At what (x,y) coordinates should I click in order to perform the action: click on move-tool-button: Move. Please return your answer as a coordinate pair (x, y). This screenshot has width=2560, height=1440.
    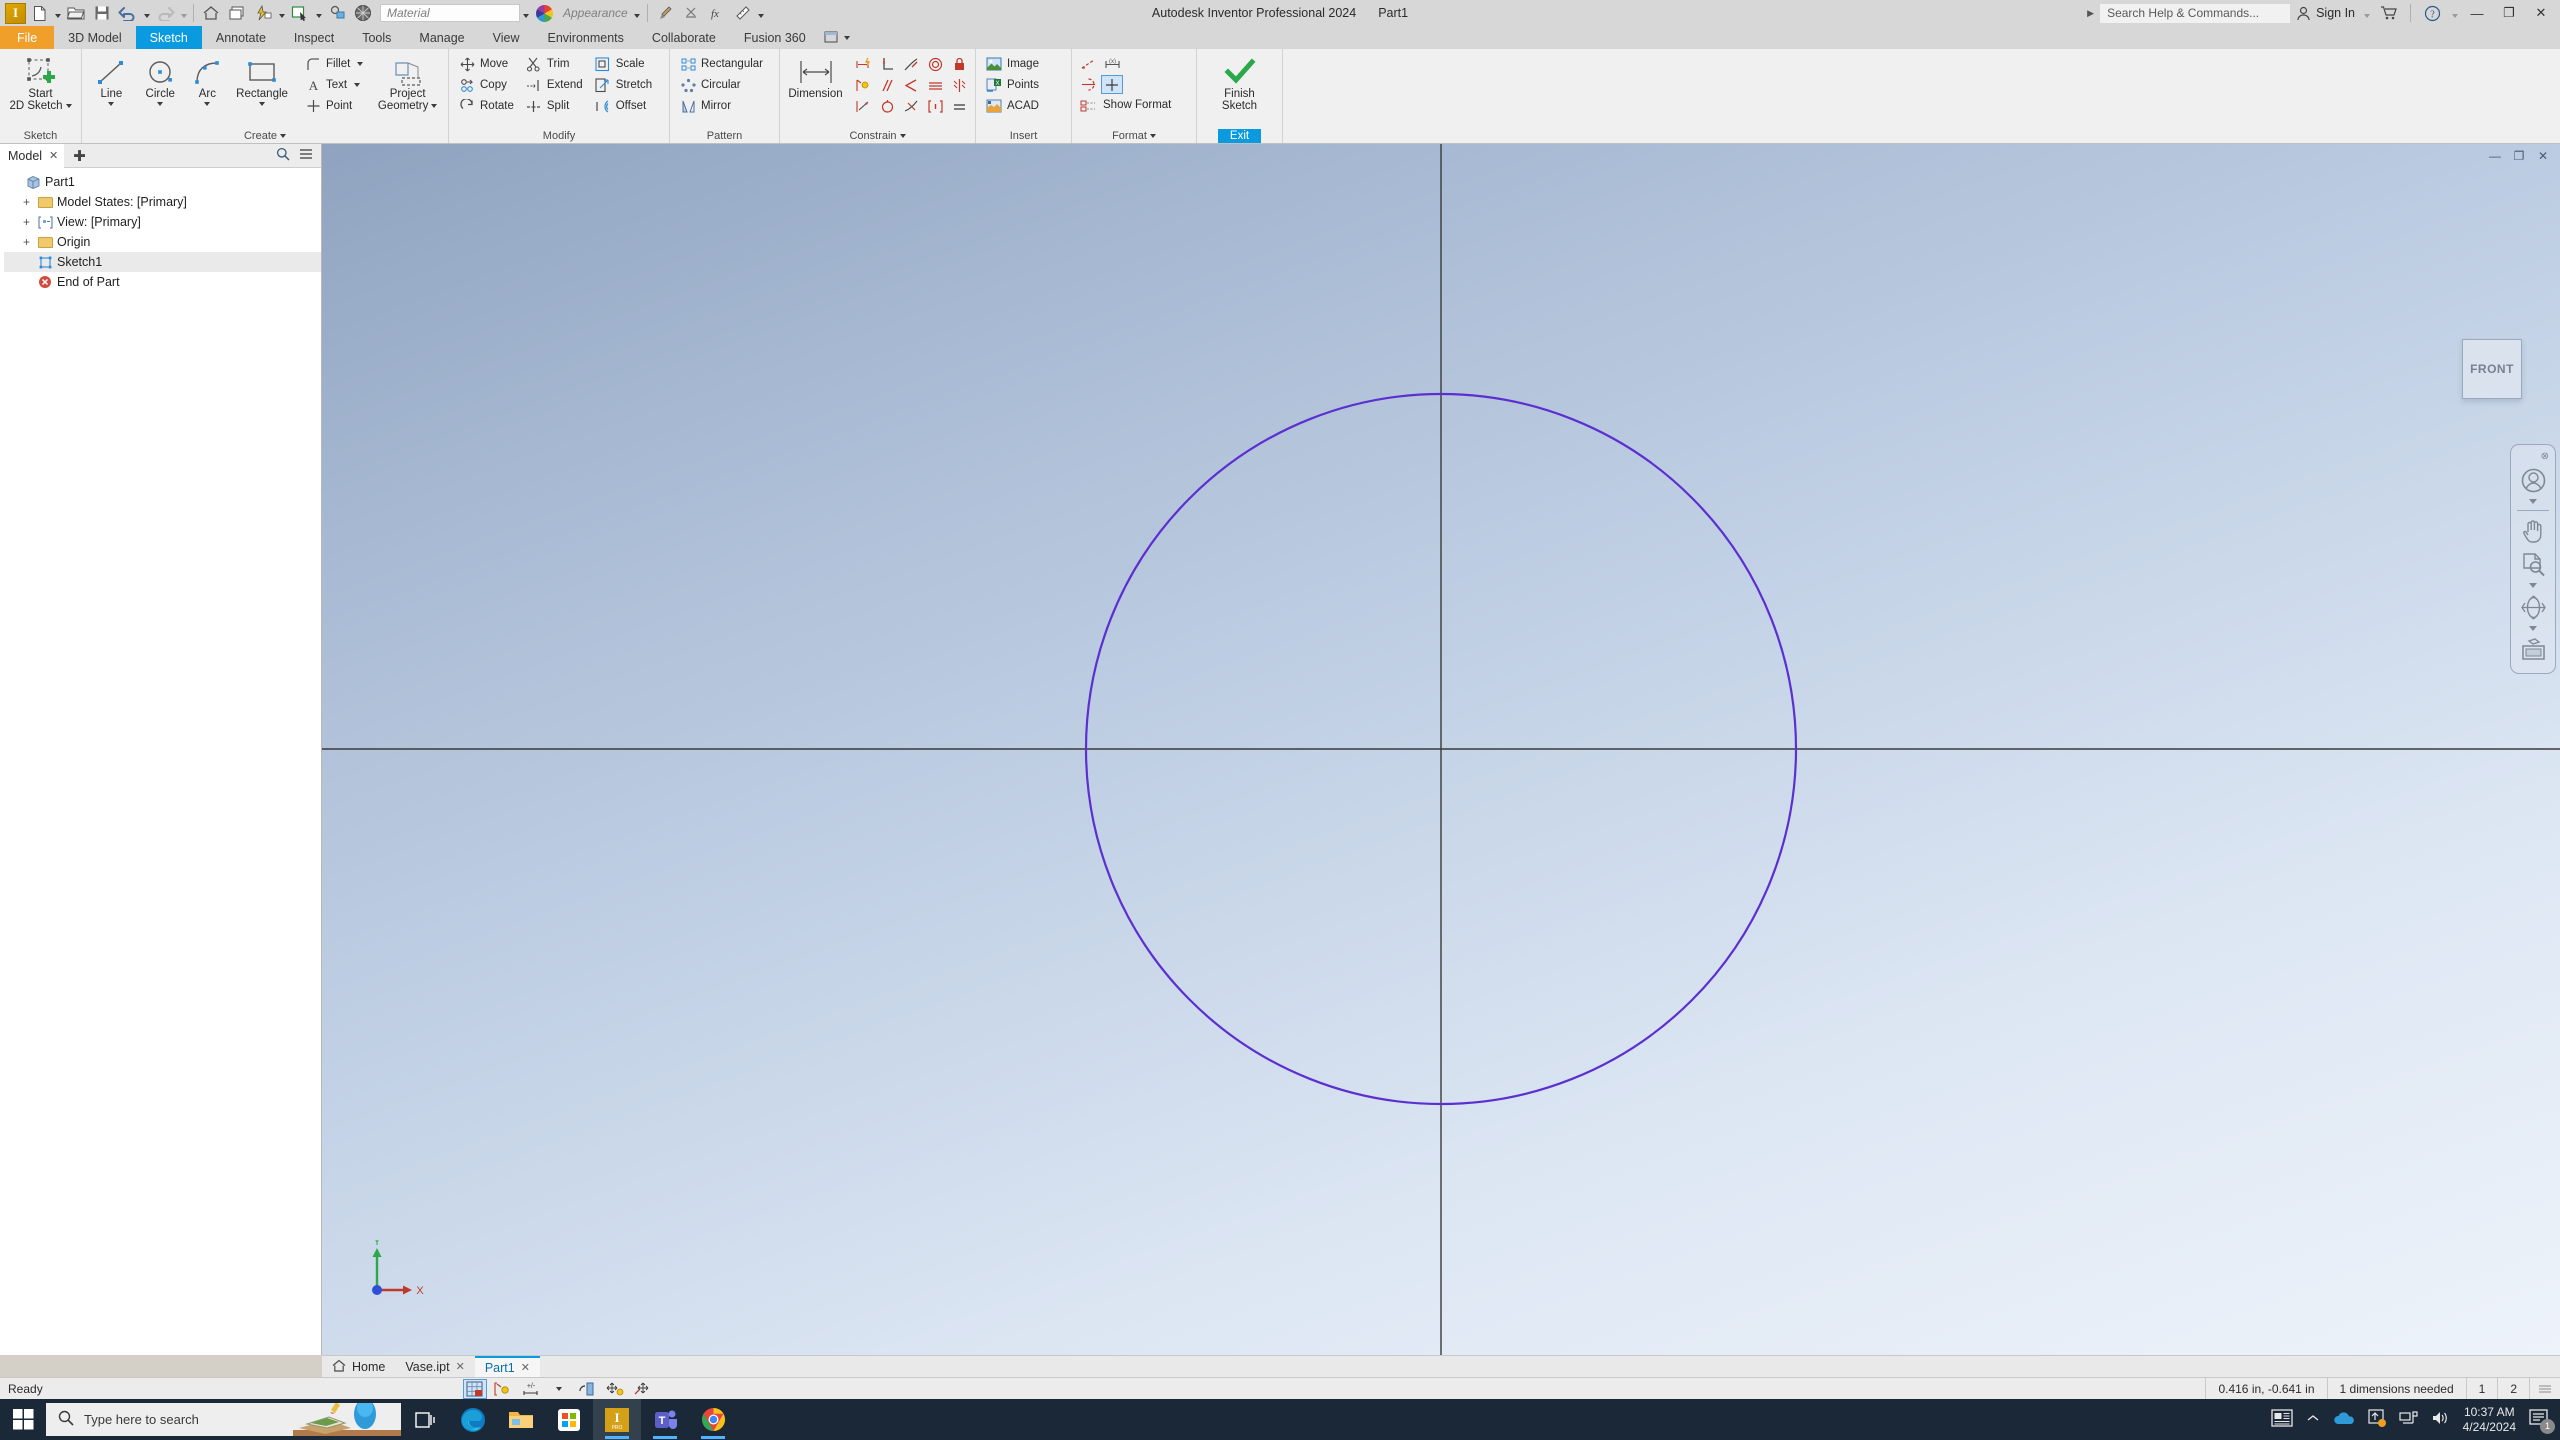
    Looking at the image, I should click on (486, 64).